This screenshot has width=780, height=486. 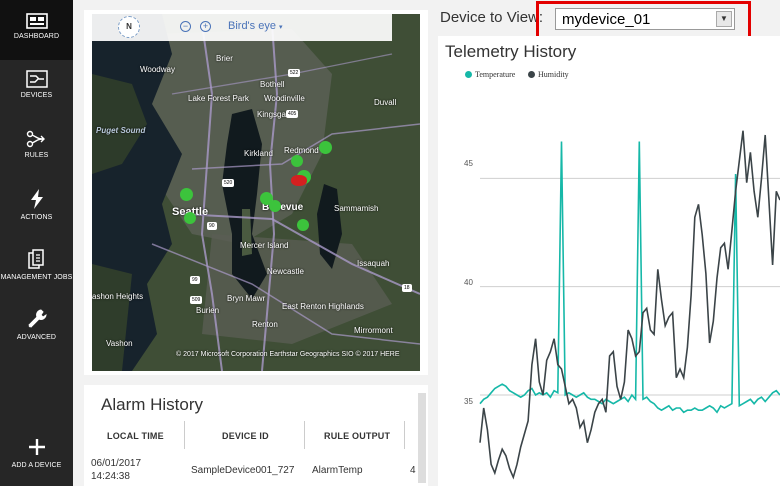 What do you see at coordinates (36, 330) in the screenshot?
I see `sidebar-item-advanced: ADVANCED` at bounding box center [36, 330].